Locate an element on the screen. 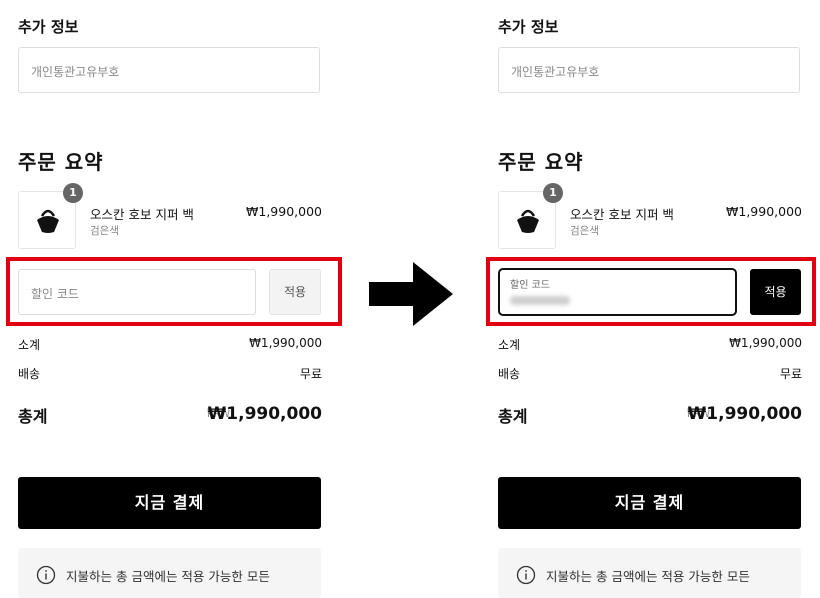  highlight-box-right is located at coordinates (651, 291).